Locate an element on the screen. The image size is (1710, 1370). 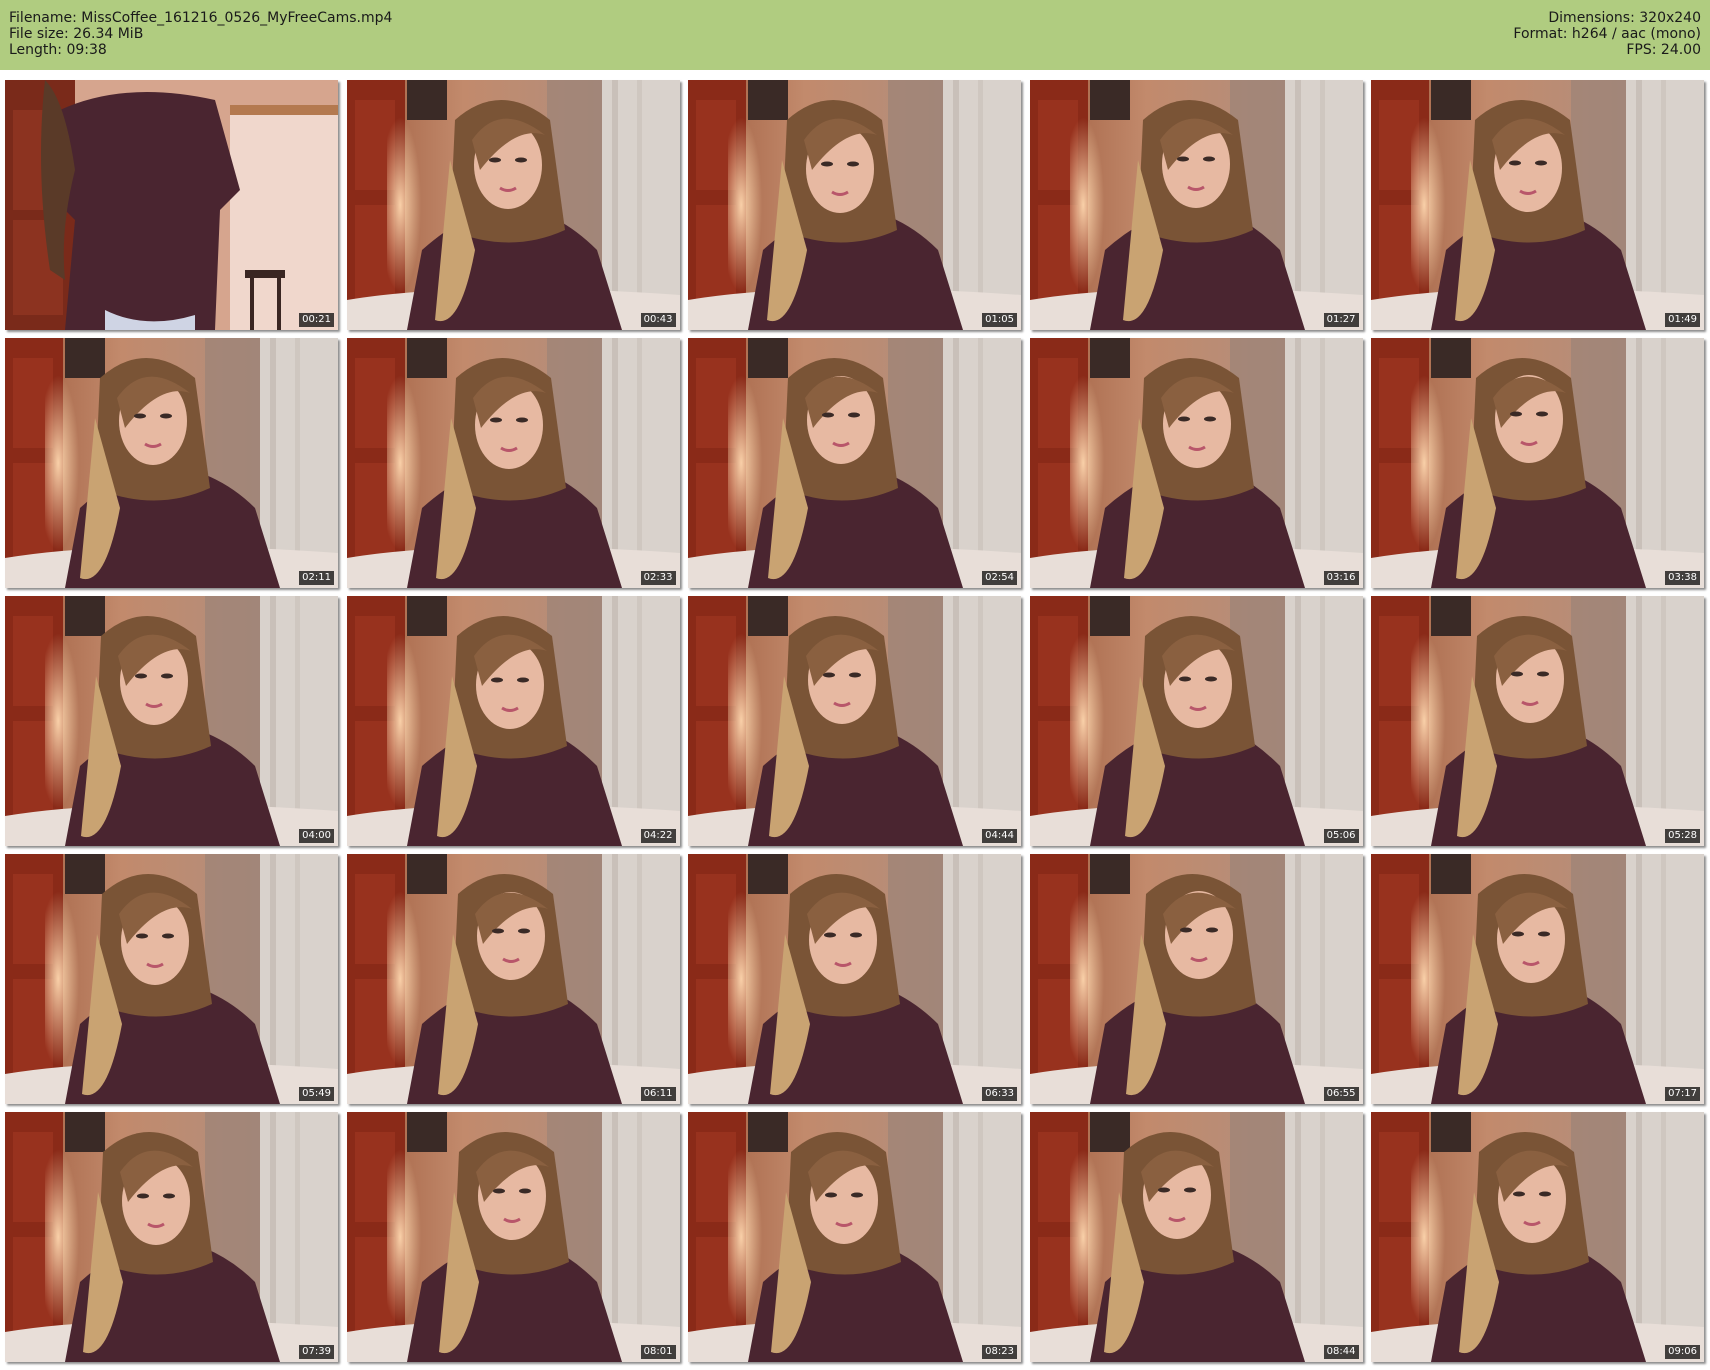
frame-timestamp: 09:06 is located at coordinates (1682, 1352).